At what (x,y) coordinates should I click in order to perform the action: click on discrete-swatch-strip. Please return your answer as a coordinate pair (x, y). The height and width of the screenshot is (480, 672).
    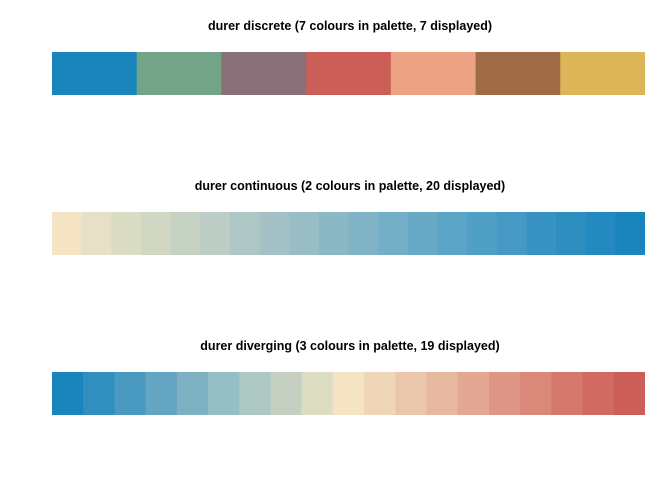
    Looking at the image, I should click on (348, 73).